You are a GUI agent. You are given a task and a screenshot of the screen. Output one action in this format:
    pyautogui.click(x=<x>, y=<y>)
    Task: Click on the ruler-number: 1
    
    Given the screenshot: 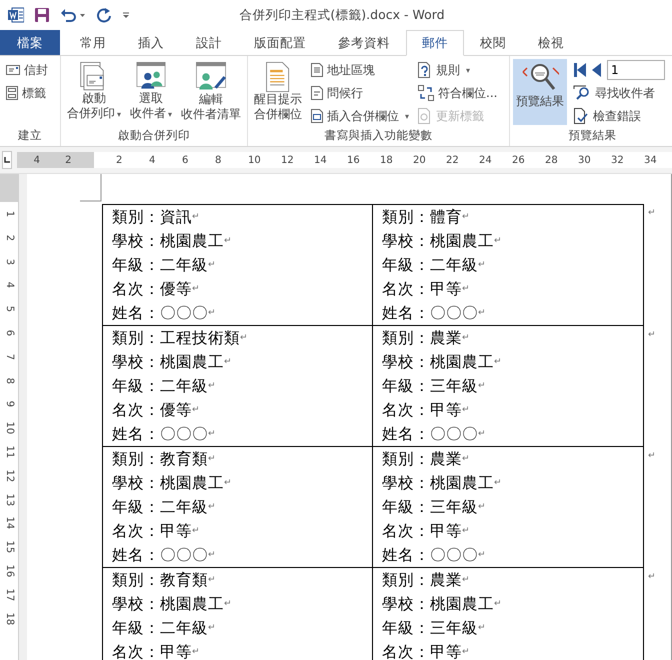 What is the action you would take?
    pyautogui.click(x=9, y=215)
    